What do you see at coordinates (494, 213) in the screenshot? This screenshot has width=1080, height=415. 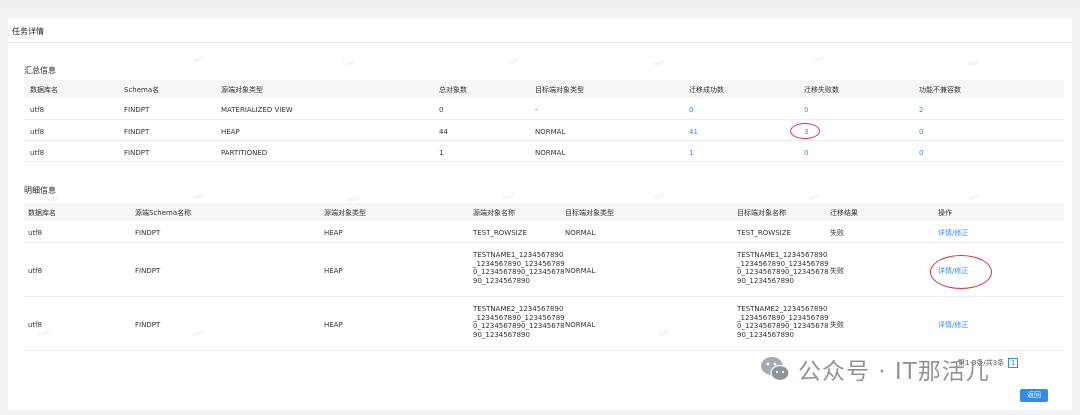 I see `column-header: 源端对象名称` at bounding box center [494, 213].